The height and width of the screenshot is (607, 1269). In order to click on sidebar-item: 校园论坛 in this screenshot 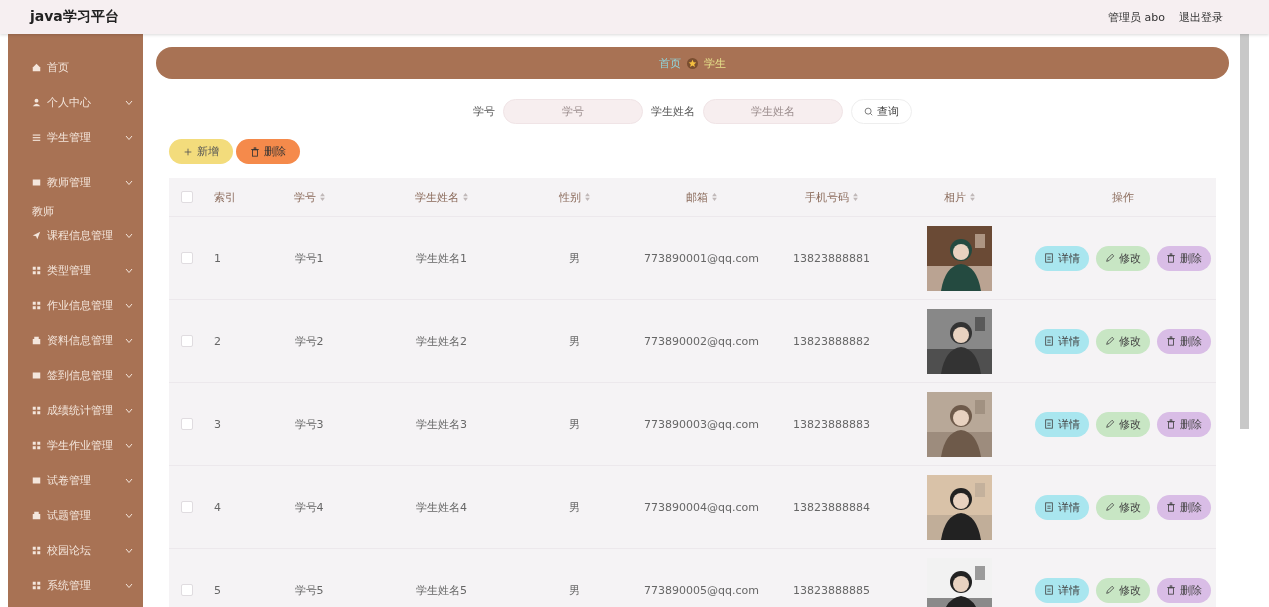, I will do `click(75, 550)`.